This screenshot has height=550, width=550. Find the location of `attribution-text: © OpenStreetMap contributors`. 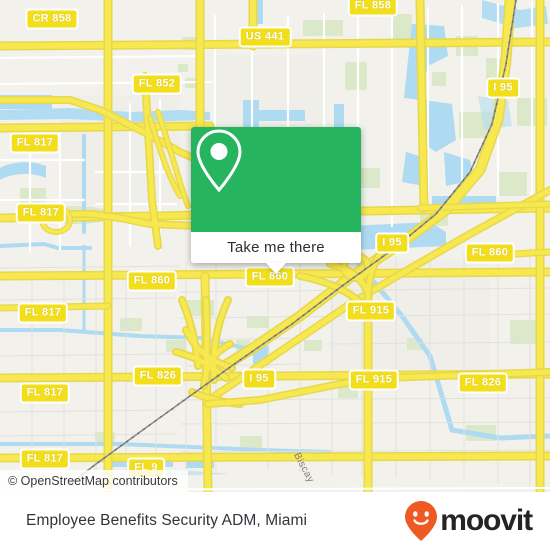

attribution-text: © OpenStreetMap contributors is located at coordinates (93, 481).